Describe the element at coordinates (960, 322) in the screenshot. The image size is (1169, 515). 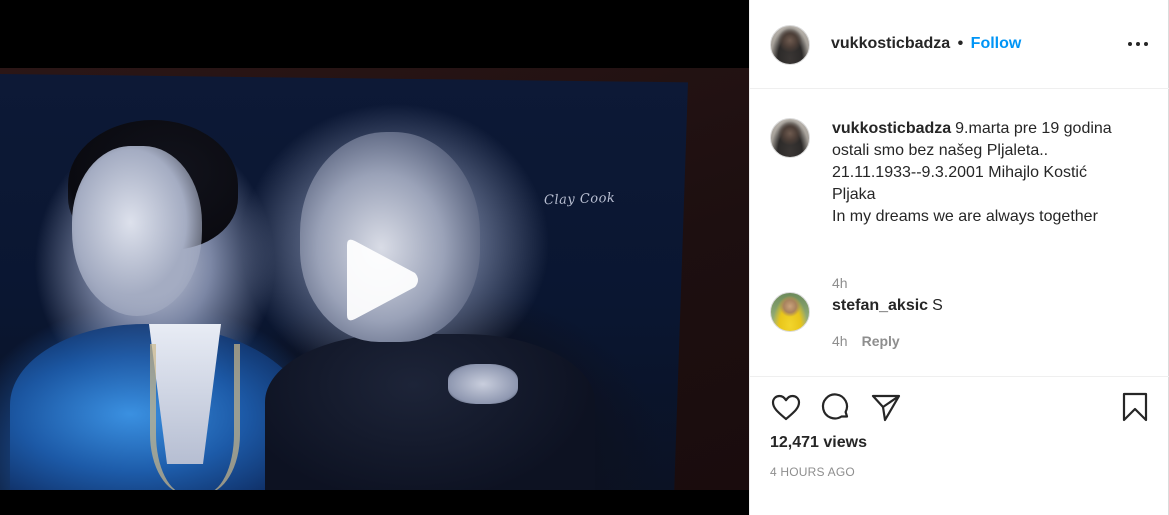
I see `comment: stefan_aksic S 4h Reply` at that location.